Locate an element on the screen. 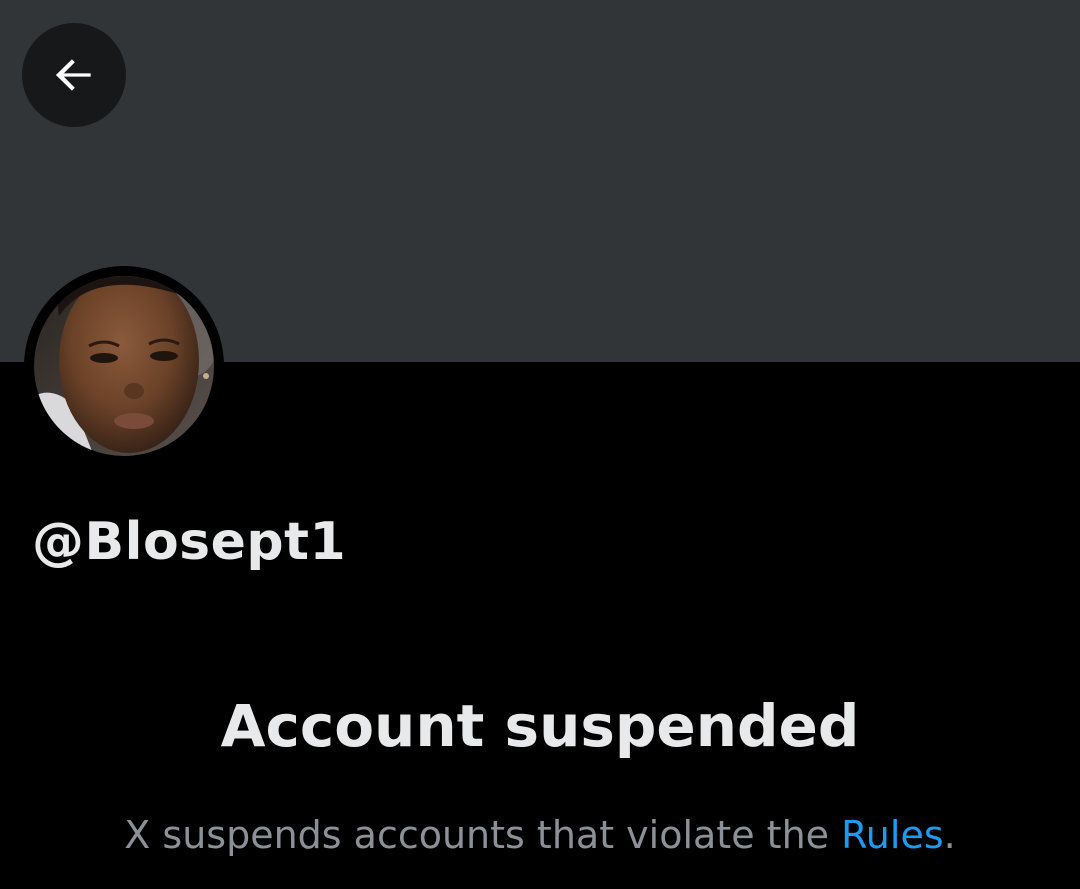 The height and width of the screenshot is (889, 1080). suspension-message-prefix: X suspends accounts that violate the is located at coordinates (483, 835).